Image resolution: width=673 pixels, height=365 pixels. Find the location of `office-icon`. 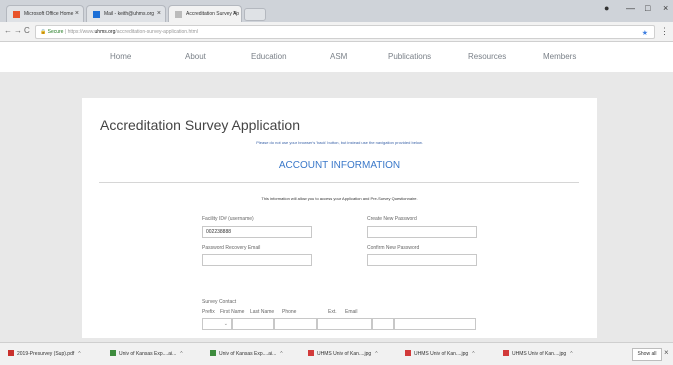

office-icon is located at coordinates (16, 14).